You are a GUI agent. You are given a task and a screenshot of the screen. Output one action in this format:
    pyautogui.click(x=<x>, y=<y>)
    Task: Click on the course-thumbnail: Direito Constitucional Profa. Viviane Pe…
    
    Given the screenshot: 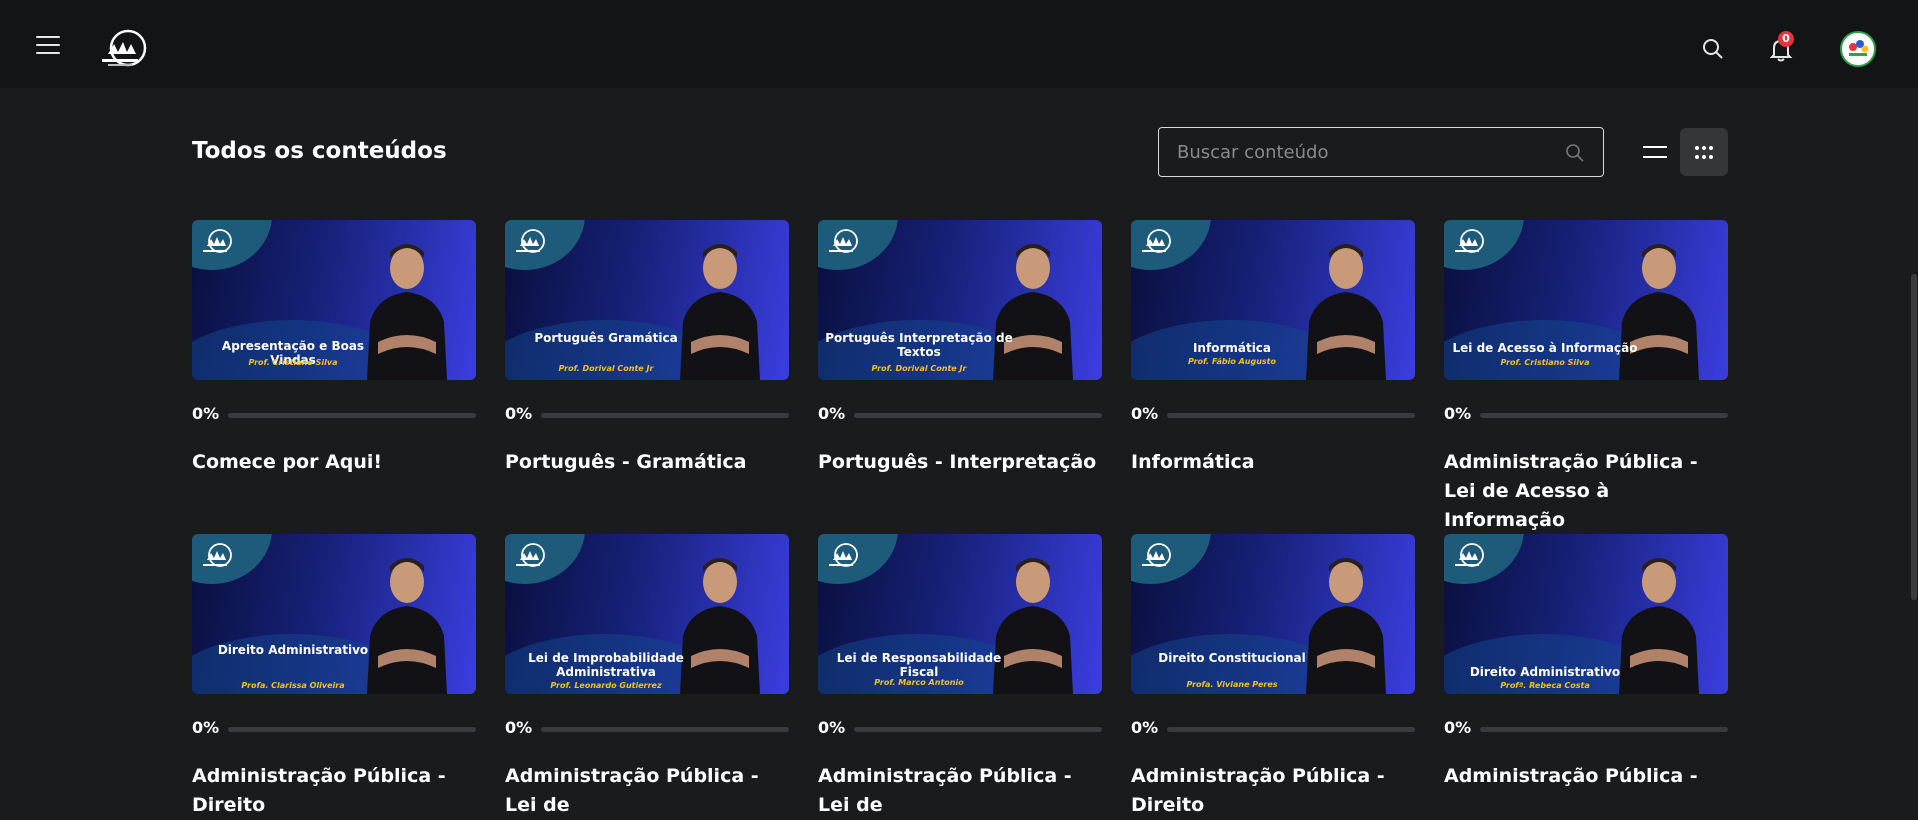 What is the action you would take?
    pyautogui.click(x=1273, y=614)
    